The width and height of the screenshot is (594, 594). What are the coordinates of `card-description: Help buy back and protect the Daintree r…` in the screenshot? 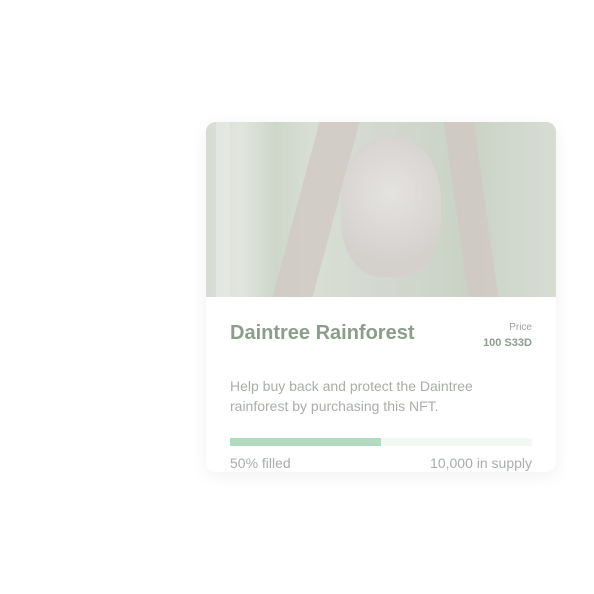 It's located at (351, 396).